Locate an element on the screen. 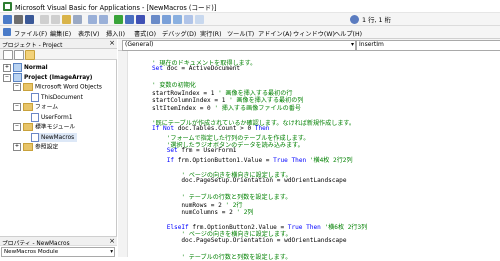 This screenshot has width=500, height=261. menu-file: ファイル(F) is located at coordinates (30, 33).